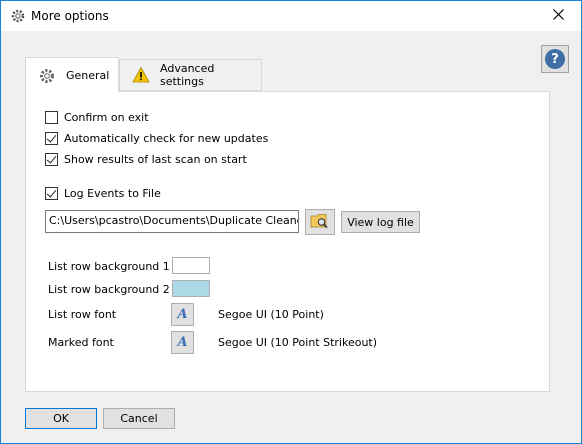 This screenshot has width=582, height=444. I want to click on marked-font-value: Segoe UI (10 Point Strikeout), so click(298, 342).